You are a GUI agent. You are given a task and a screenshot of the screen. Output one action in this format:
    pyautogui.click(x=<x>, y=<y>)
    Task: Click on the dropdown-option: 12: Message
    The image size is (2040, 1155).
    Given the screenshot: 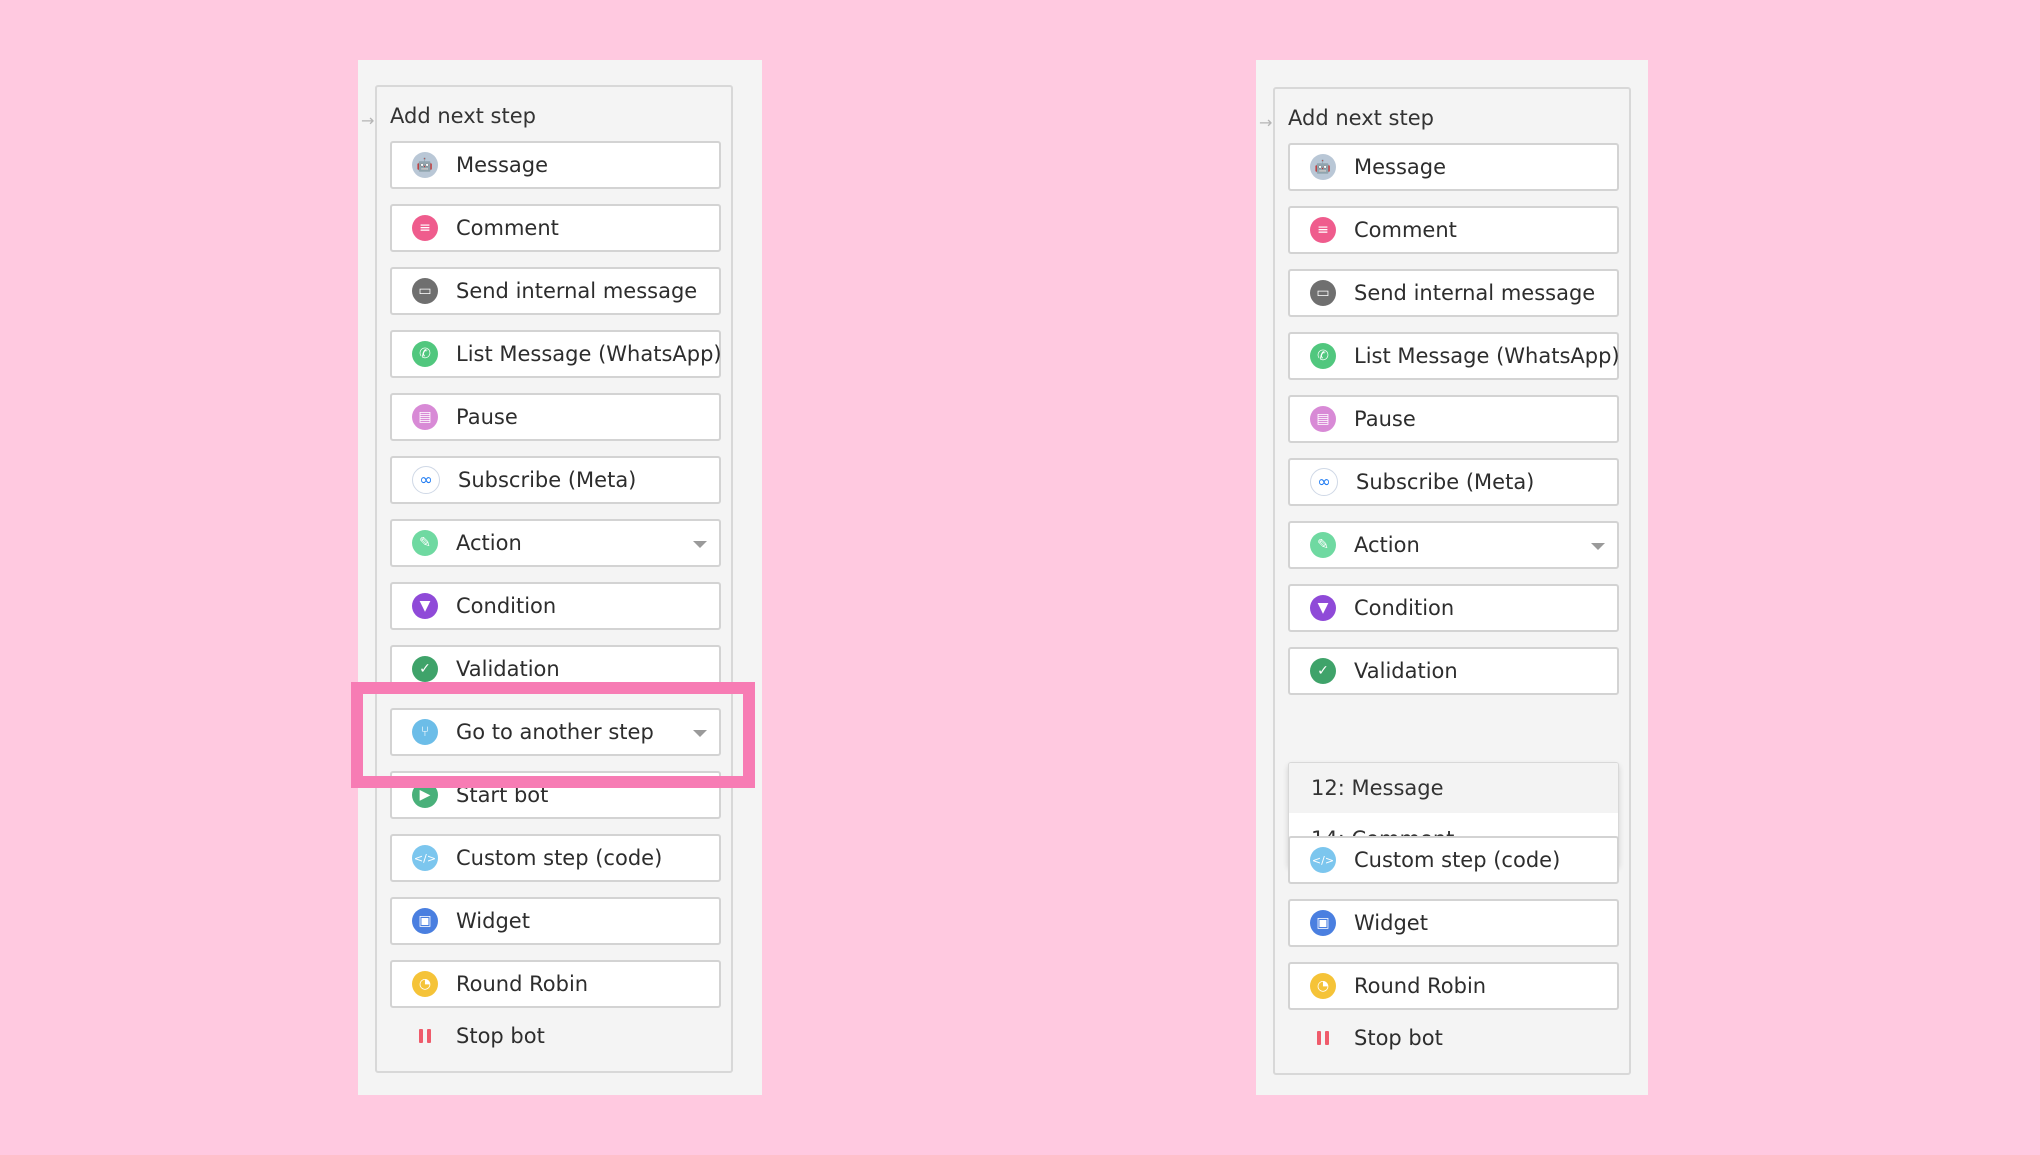 What is the action you would take?
    pyautogui.click(x=1453, y=788)
    